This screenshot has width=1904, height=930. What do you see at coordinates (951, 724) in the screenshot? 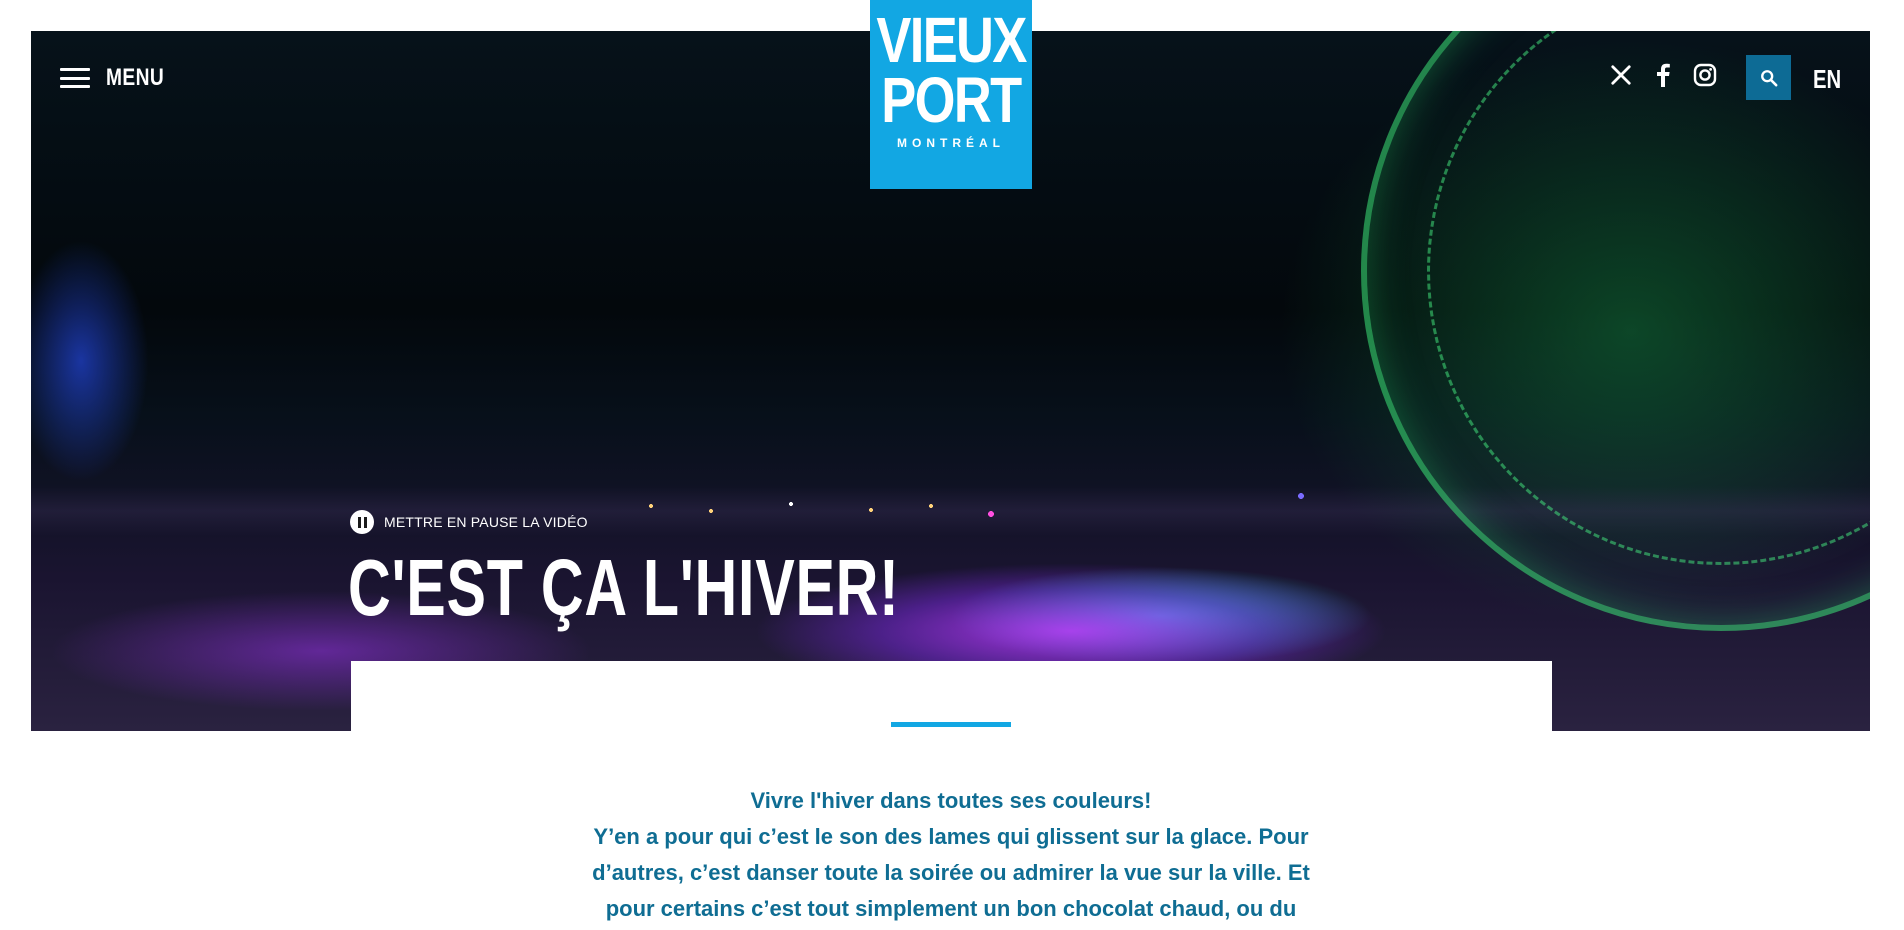
I see `accent-divider` at bounding box center [951, 724].